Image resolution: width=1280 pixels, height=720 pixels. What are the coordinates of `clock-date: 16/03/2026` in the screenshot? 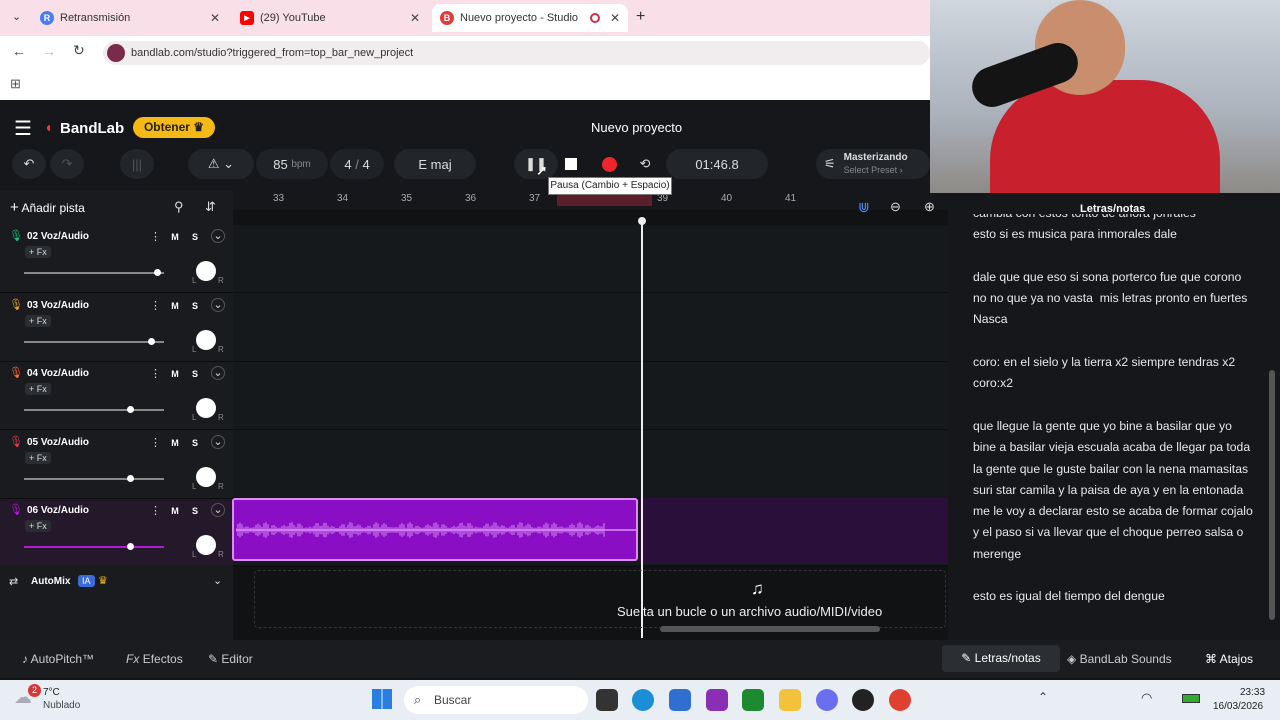 It's located at (1238, 706).